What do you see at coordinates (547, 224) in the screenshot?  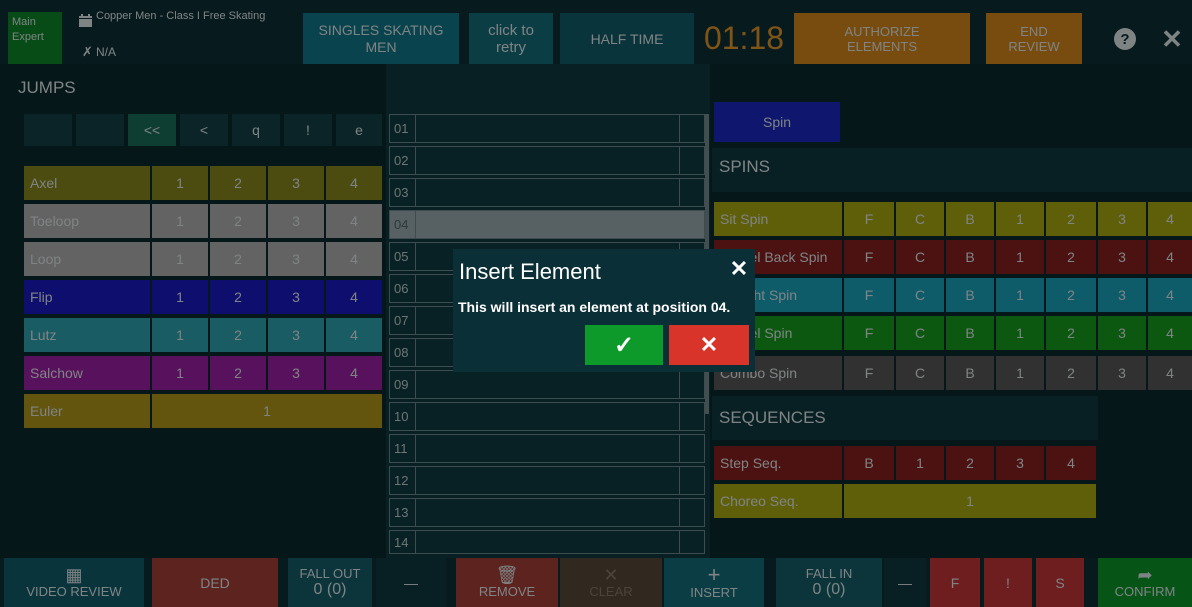 I see `element-row-04: 04` at bounding box center [547, 224].